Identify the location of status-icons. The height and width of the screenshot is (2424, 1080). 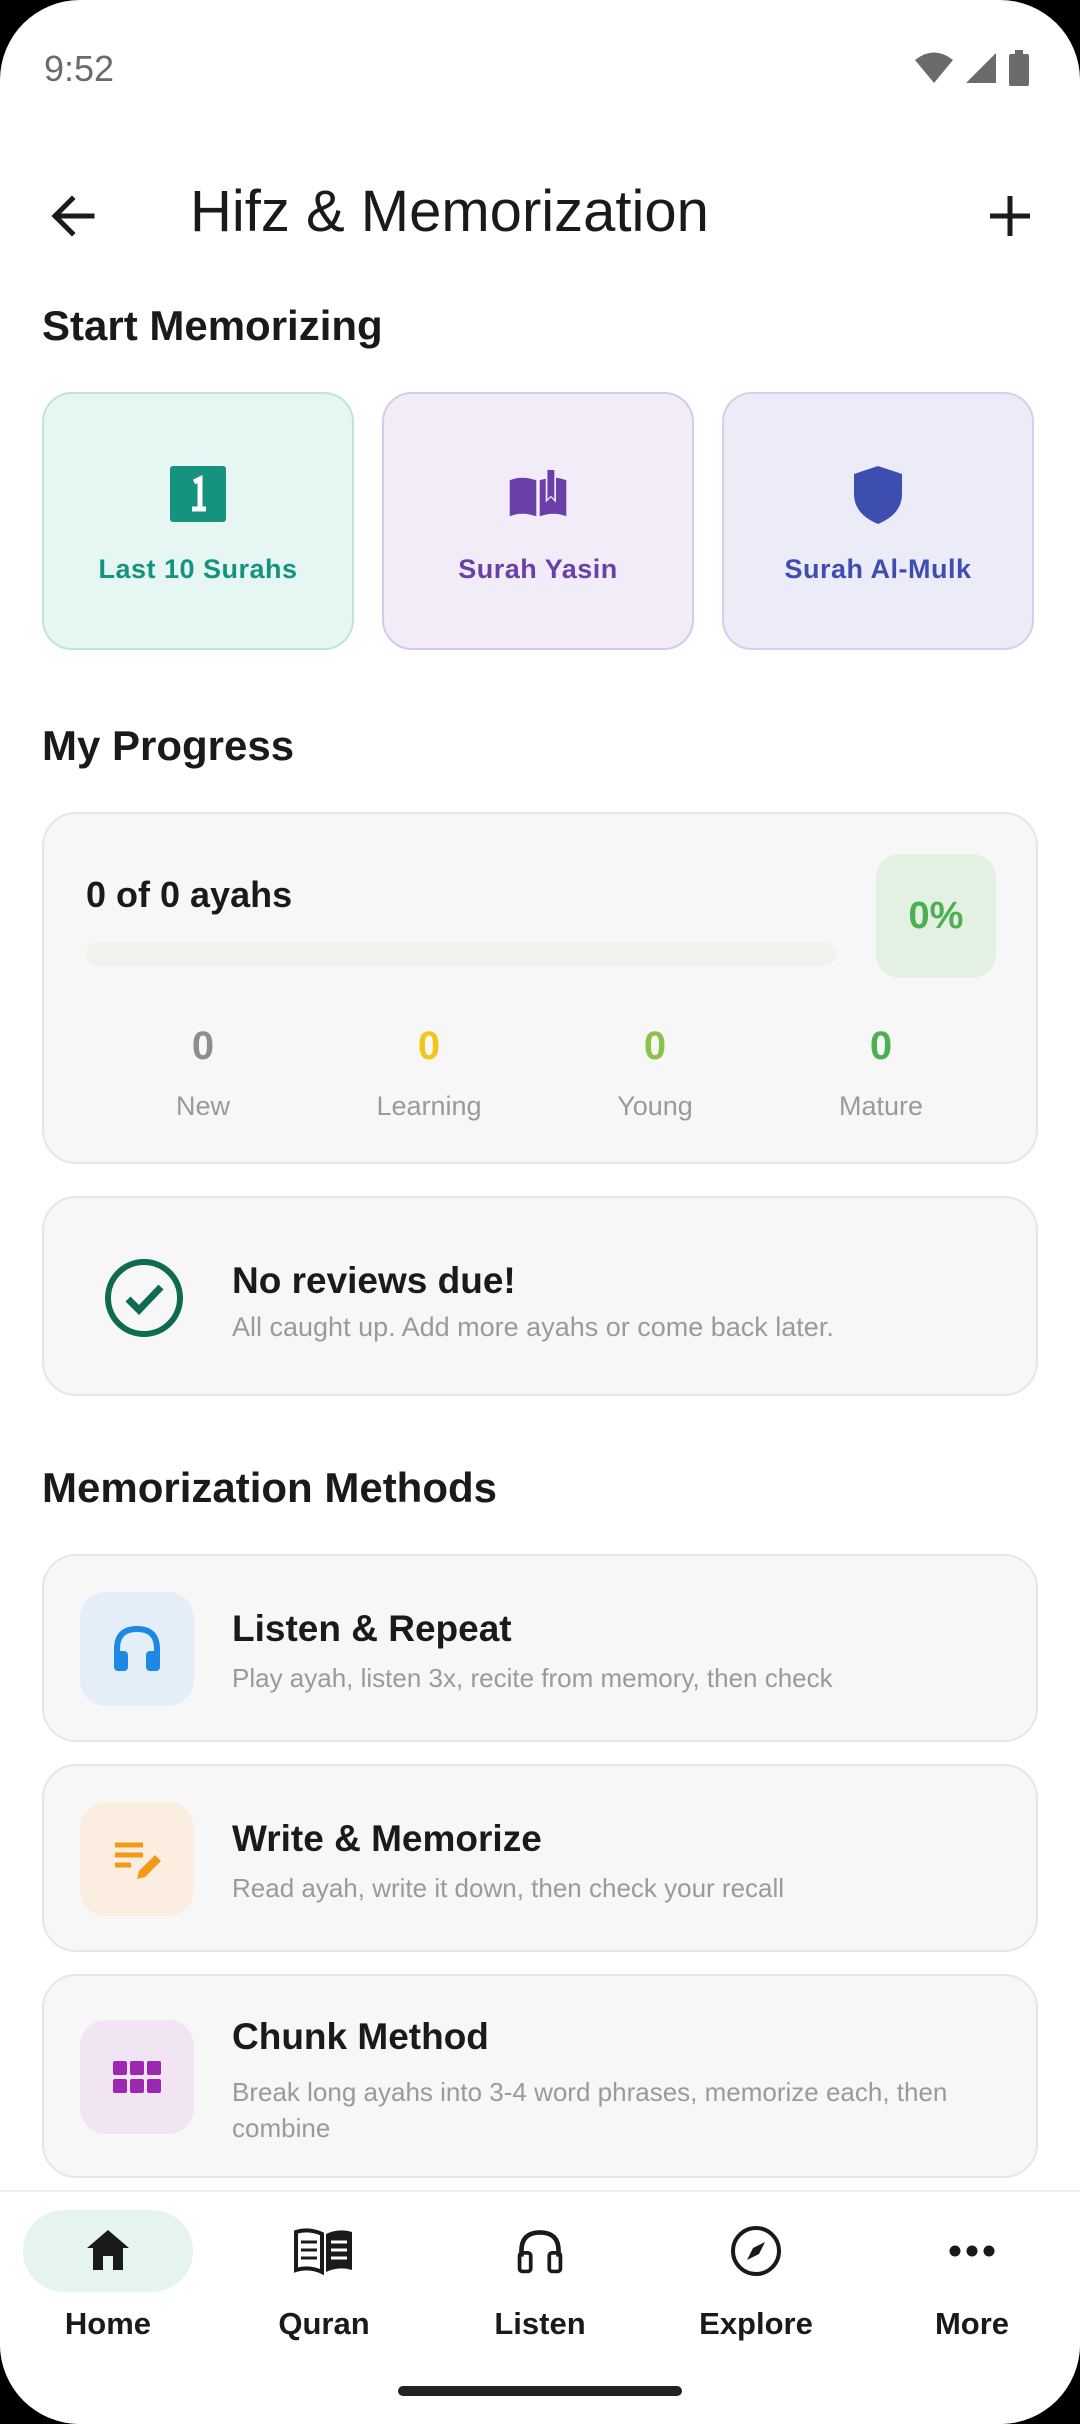
(972, 68).